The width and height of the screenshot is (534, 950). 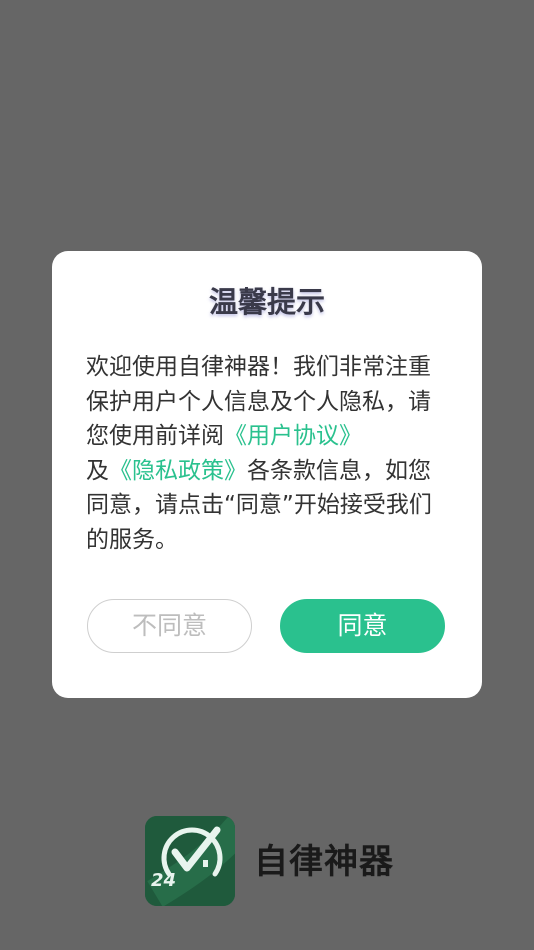 What do you see at coordinates (293, 436) in the screenshot?
I see `user-agreement-link: 《用户协议》` at bounding box center [293, 436].